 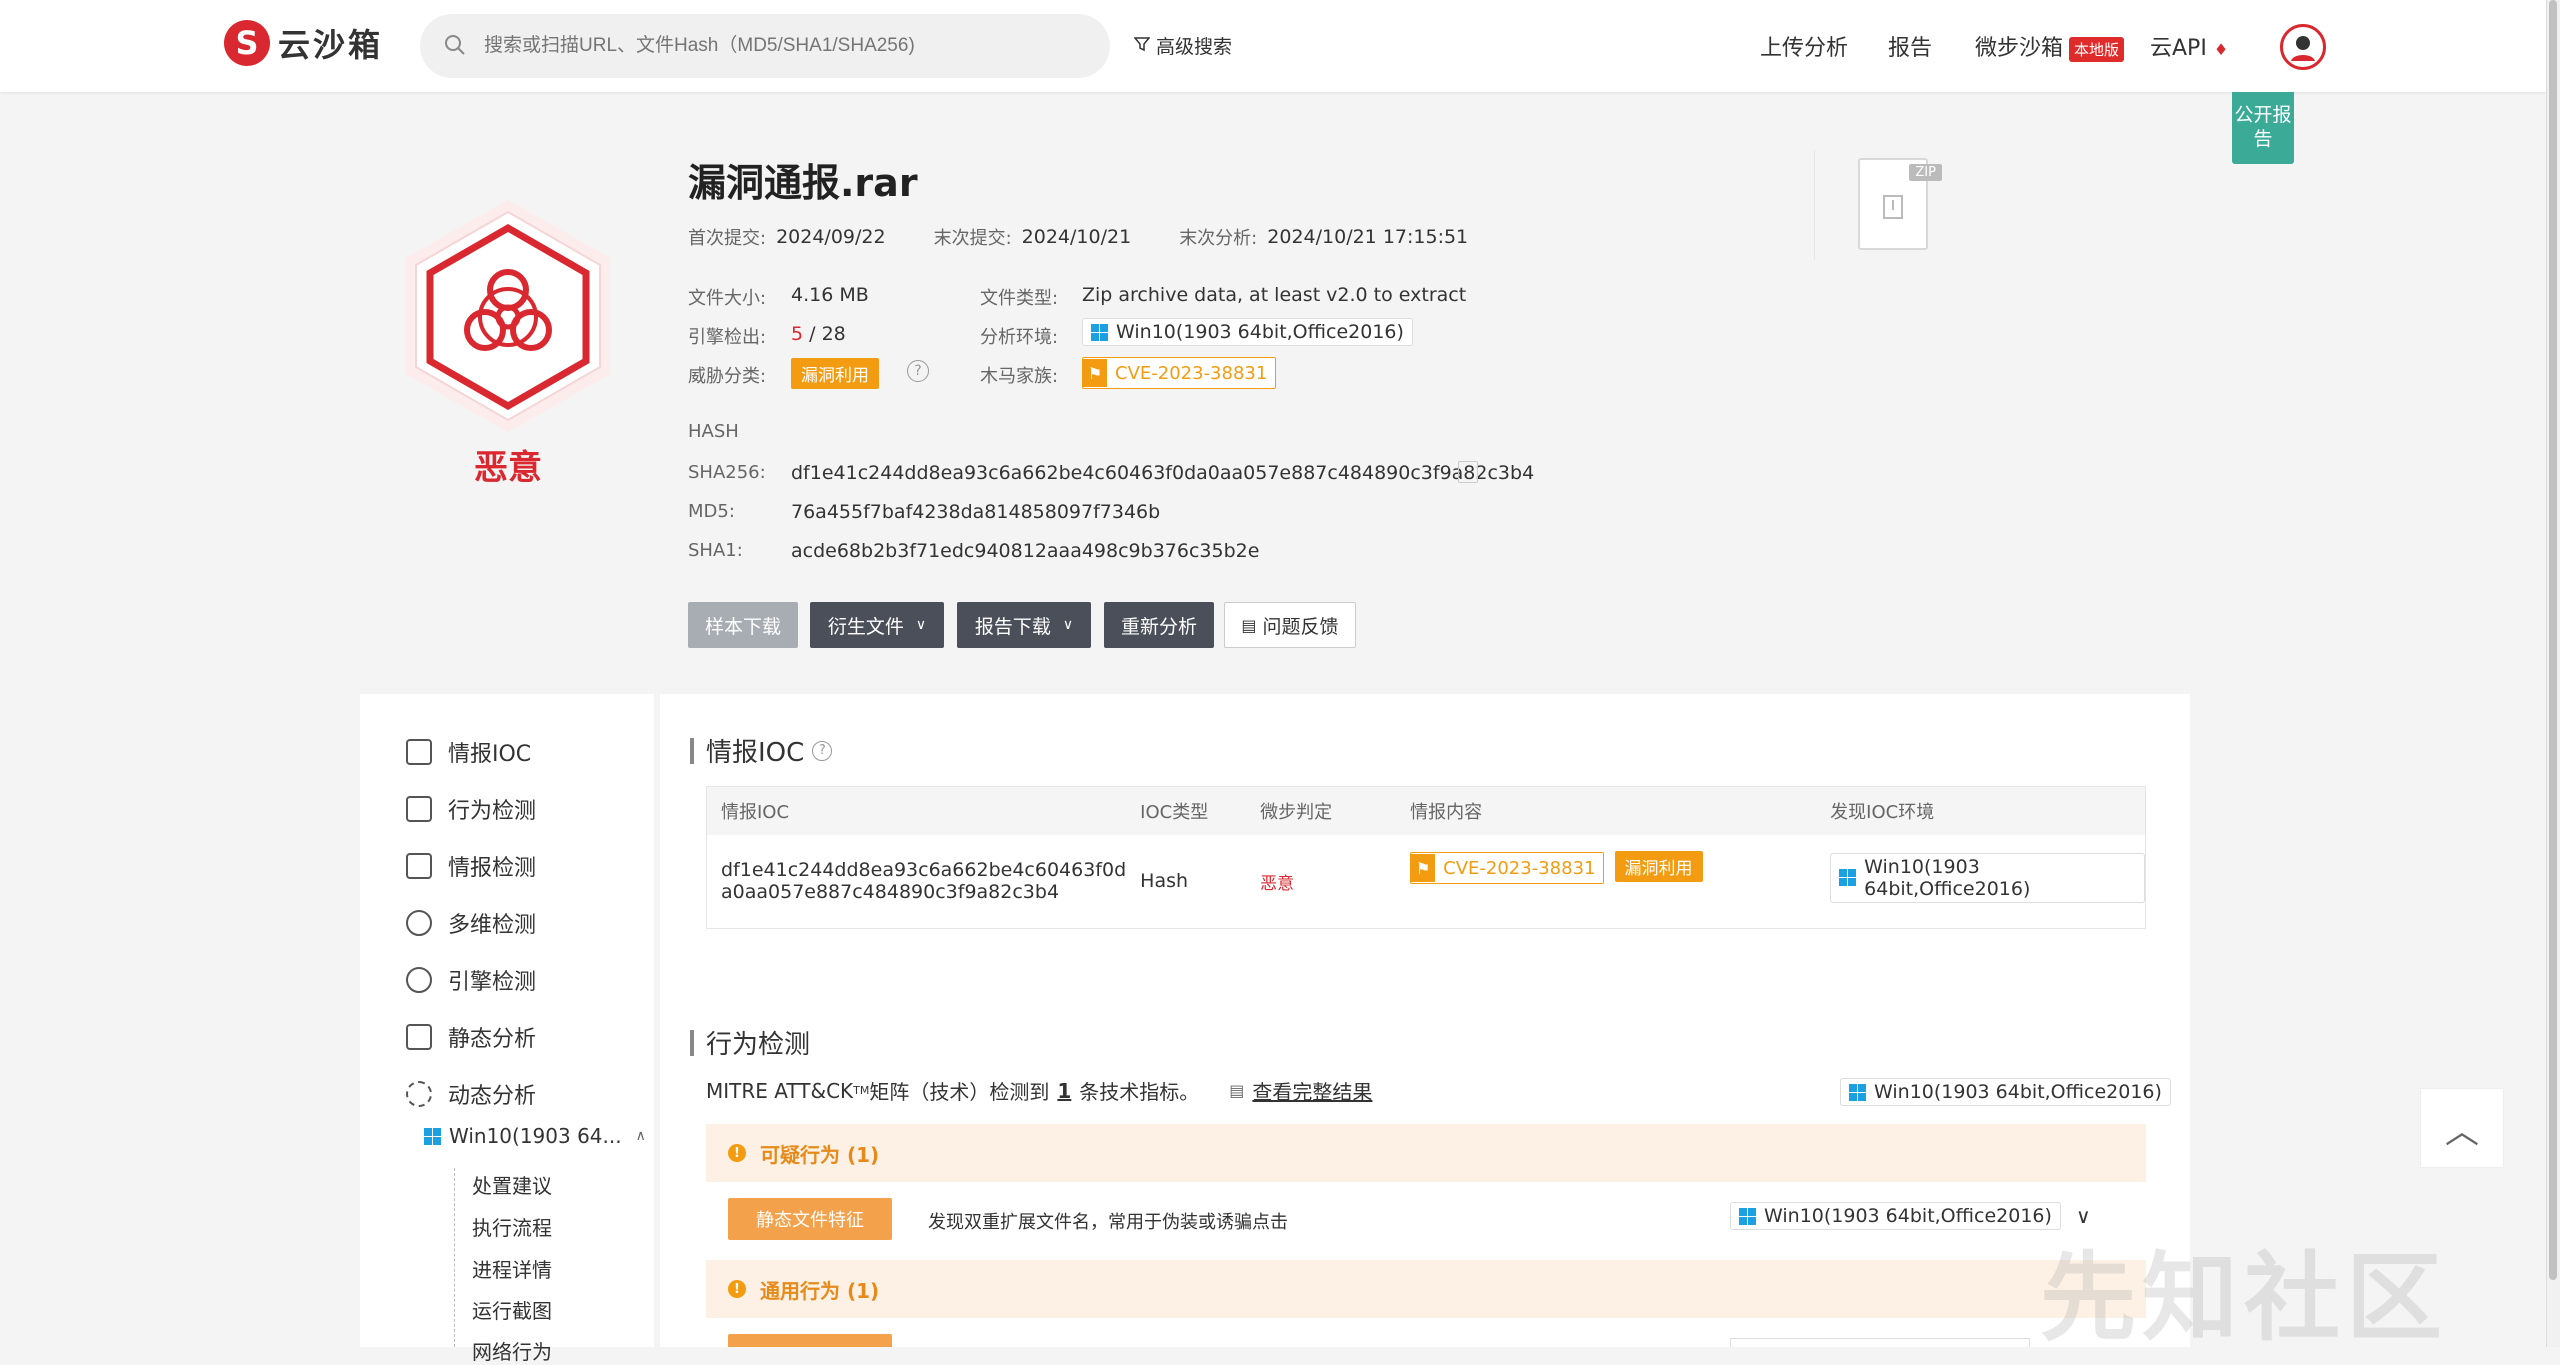 I want to click on cve-tag-label: CVE-2023-38831, so click(x=1519, y=868).